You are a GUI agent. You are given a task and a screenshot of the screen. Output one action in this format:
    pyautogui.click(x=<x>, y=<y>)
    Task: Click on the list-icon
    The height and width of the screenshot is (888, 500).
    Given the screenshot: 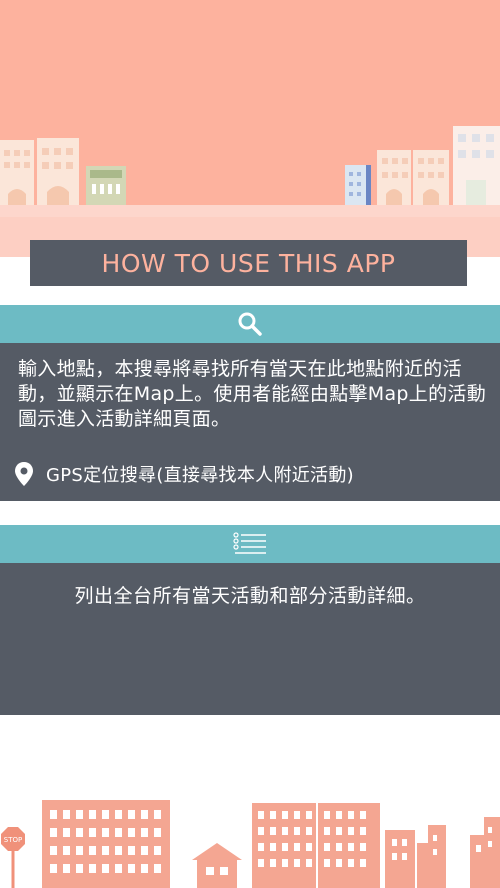 What is the action you would take?
    pyautogui.click(x=249, y=543)
    